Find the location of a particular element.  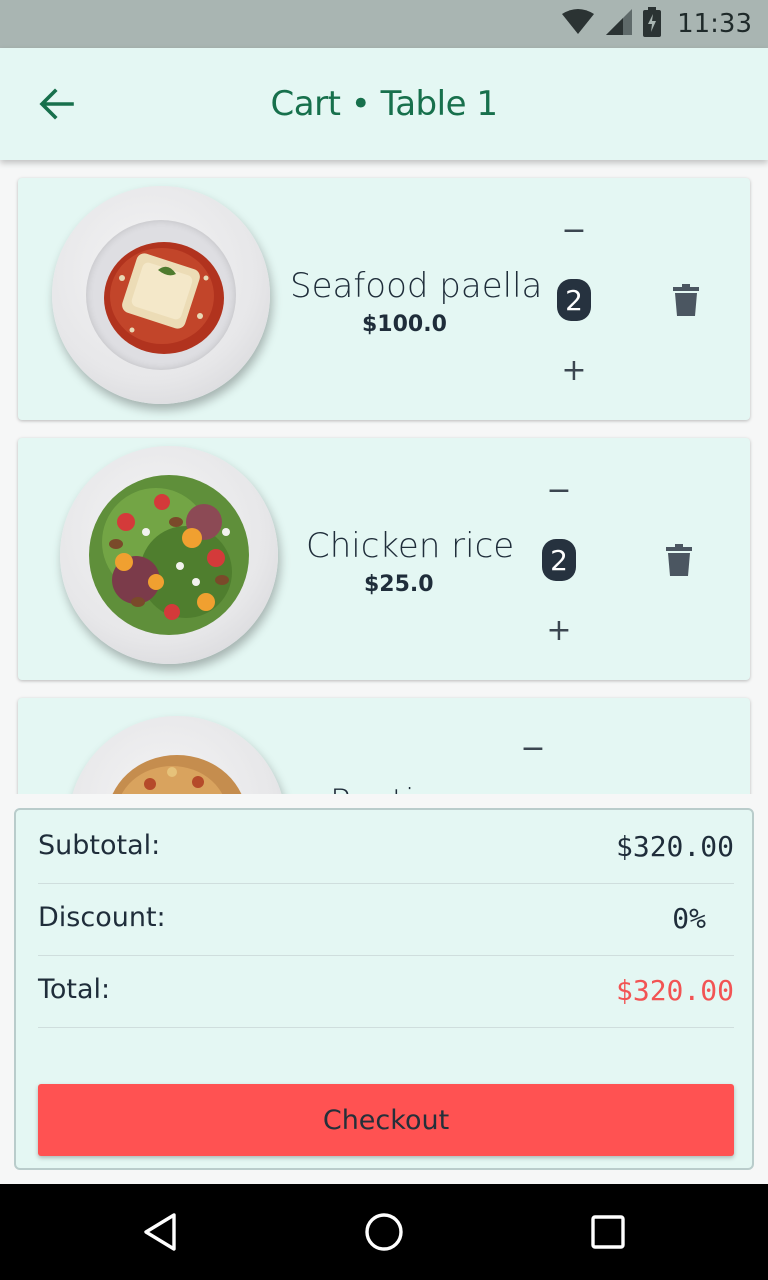

total-label: Total: is located at coordinates (74, 989).